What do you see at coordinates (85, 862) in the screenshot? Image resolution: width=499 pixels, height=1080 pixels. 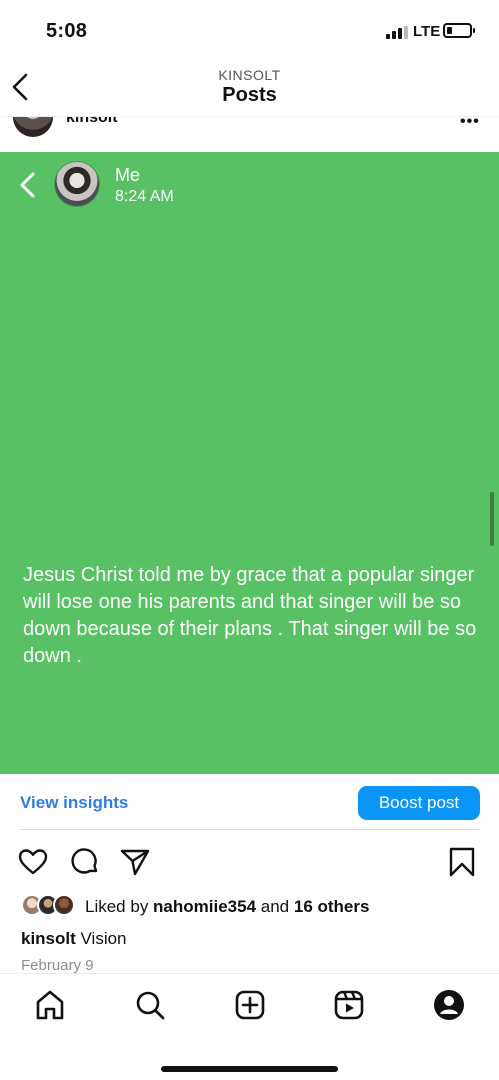 I see `comment-icon` at bounding box center [85, 862].